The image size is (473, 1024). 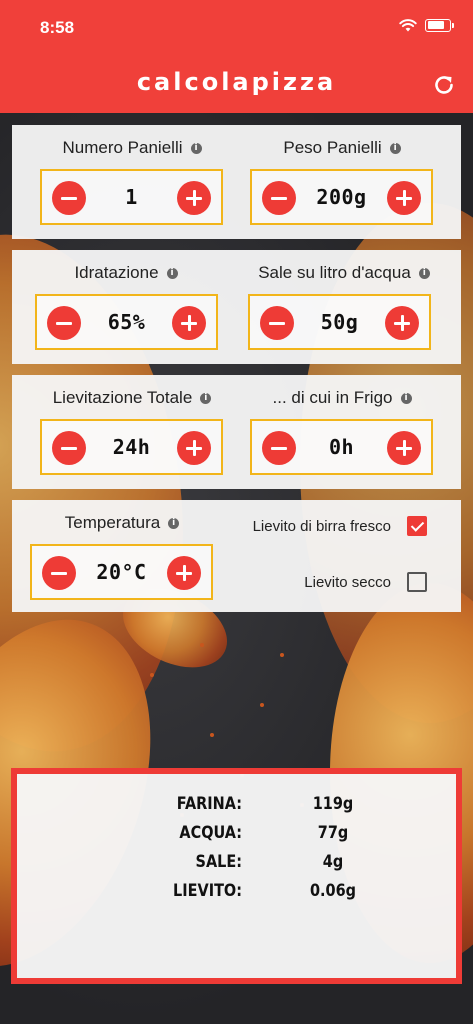 I want to click on result-row: LIEVITO: 0.06g, so click(x=236, y=896).